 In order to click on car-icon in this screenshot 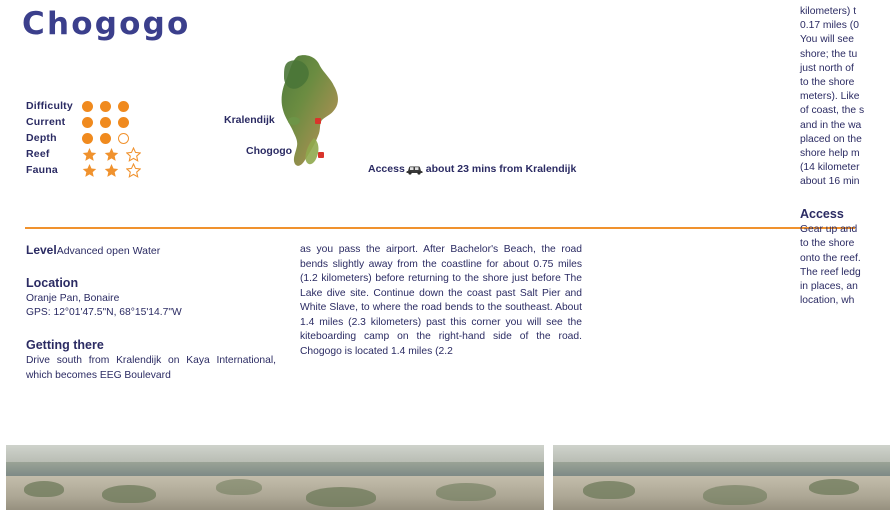, I will do `click(414, 170)`.